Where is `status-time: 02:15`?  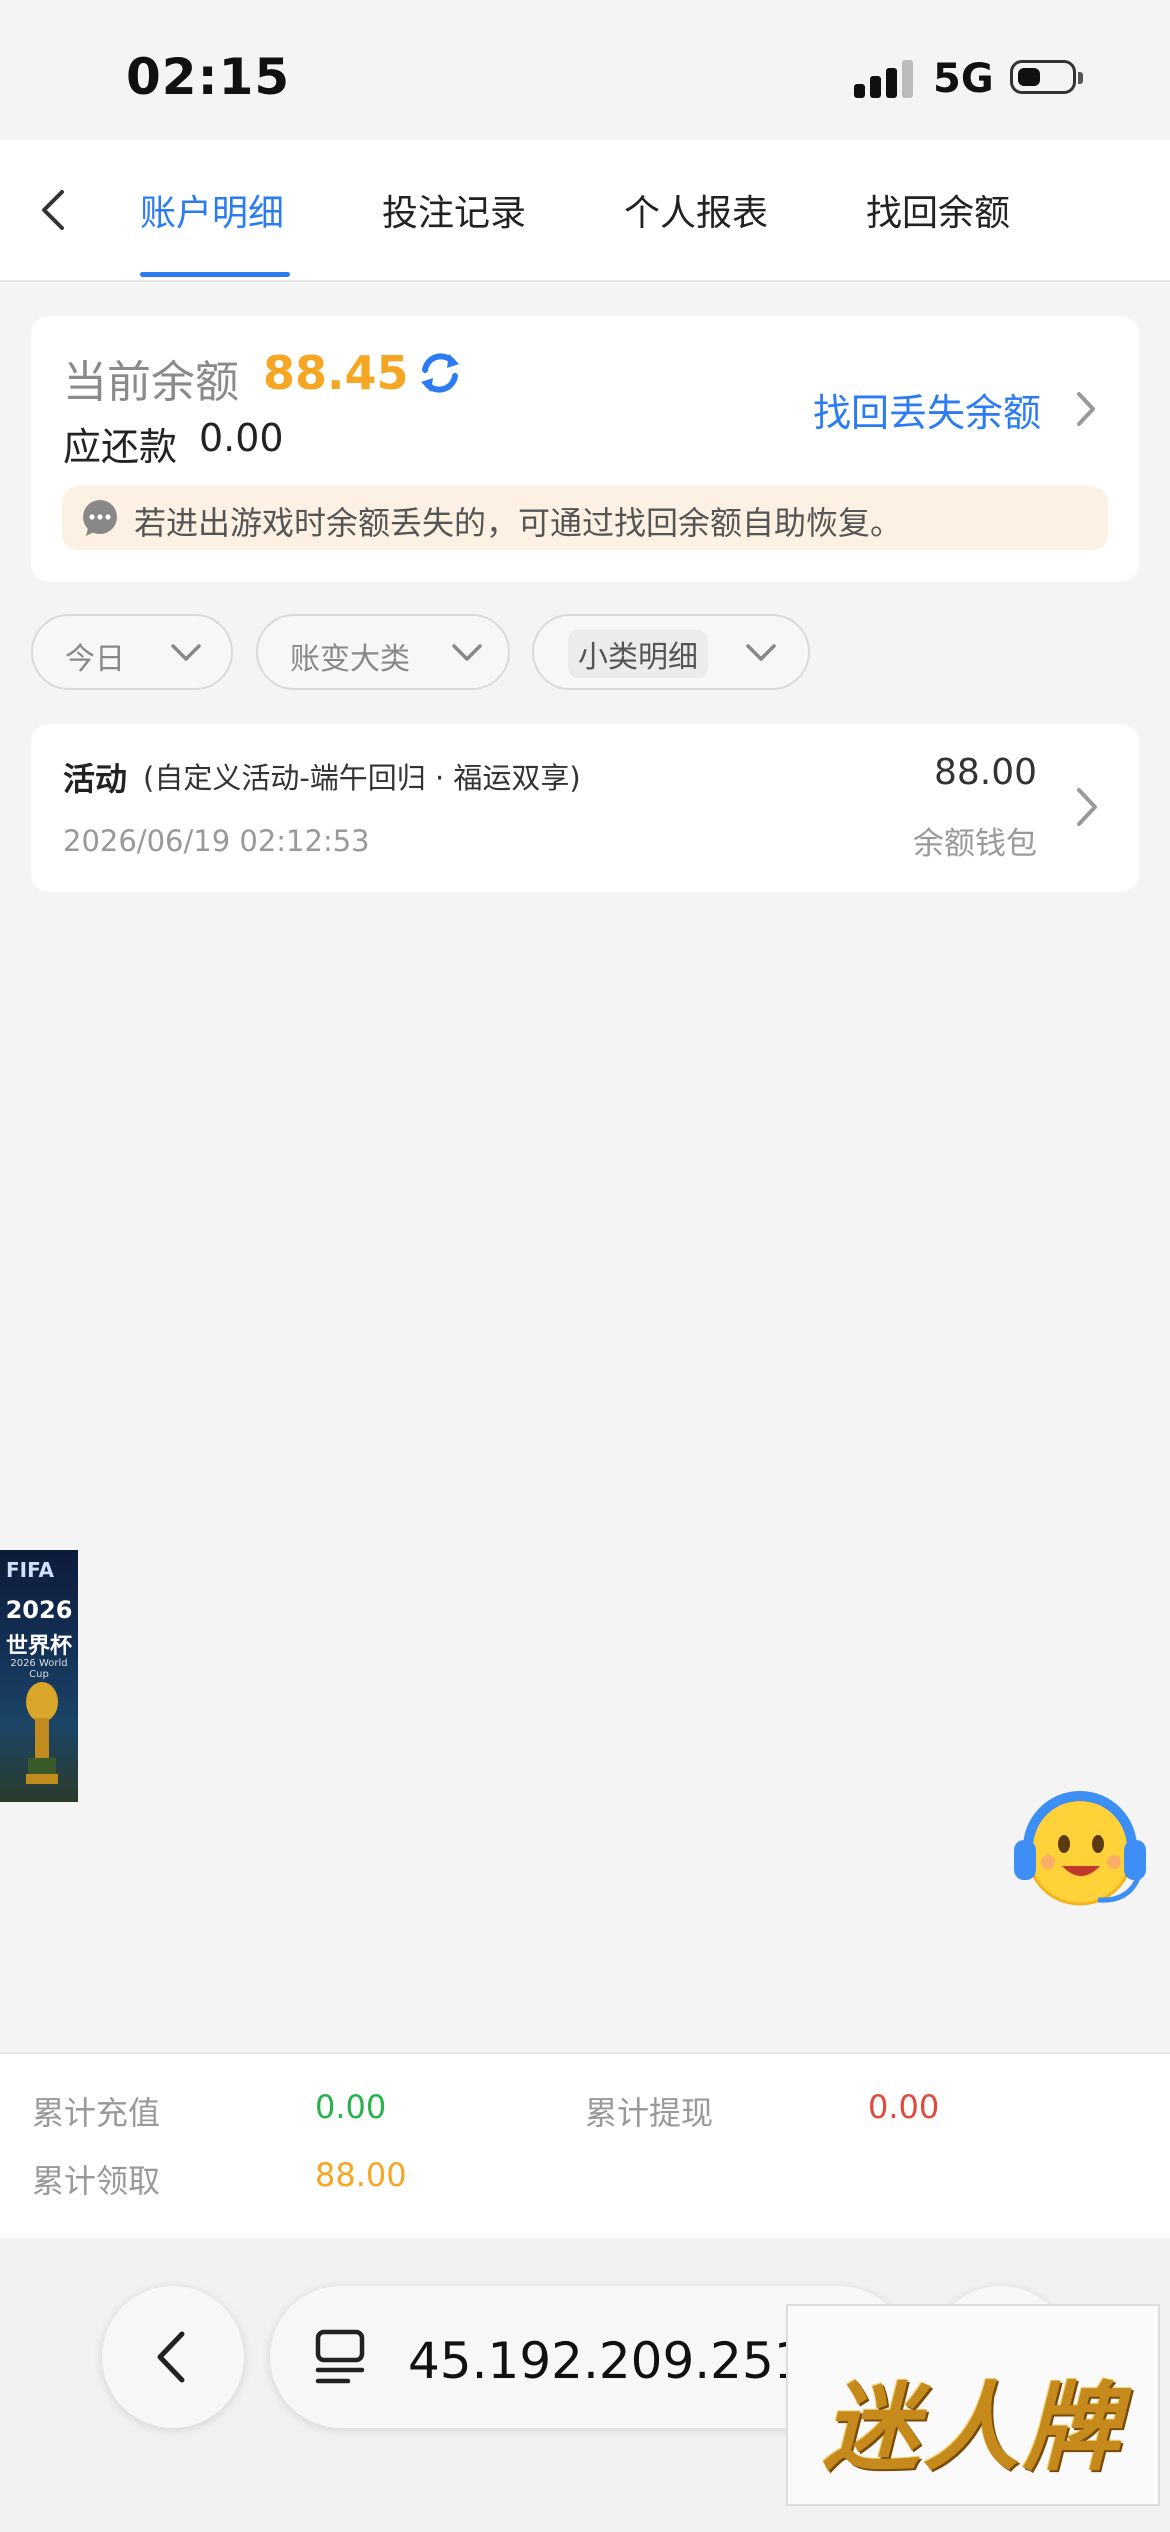
status-time: 02:15 is located at coordinates (208, 77).